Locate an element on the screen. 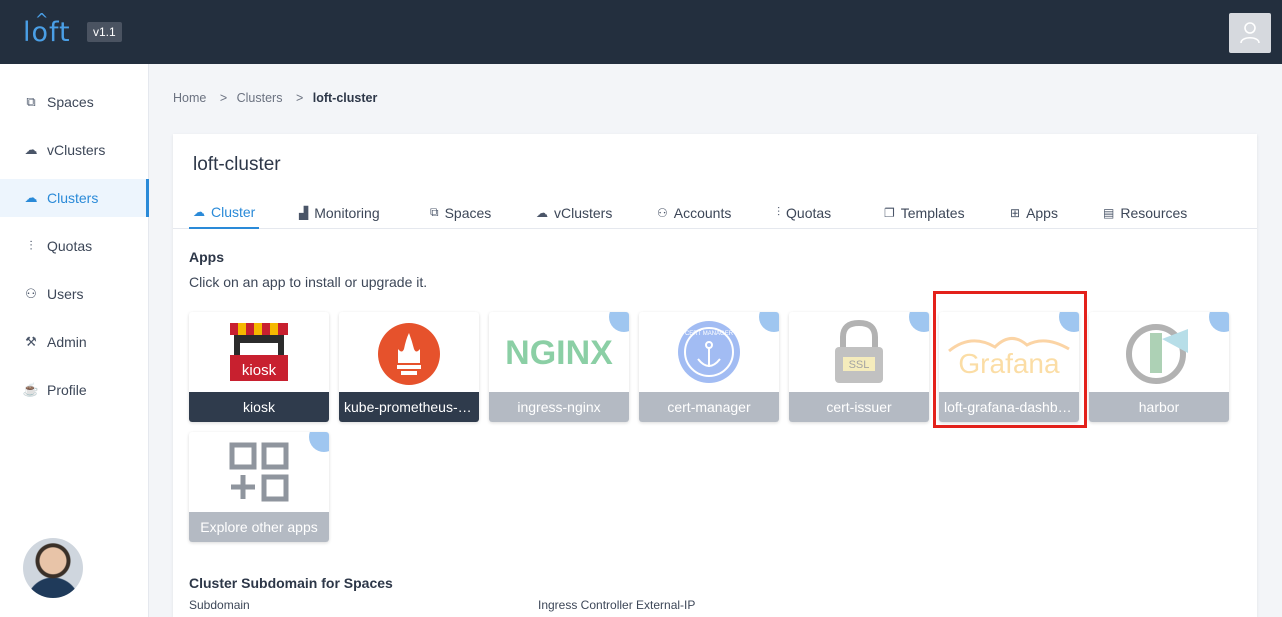 The height and width of the screenshot is (617, 1282). ssl-lock-icon: SSL is located at coordinates (859, 351).